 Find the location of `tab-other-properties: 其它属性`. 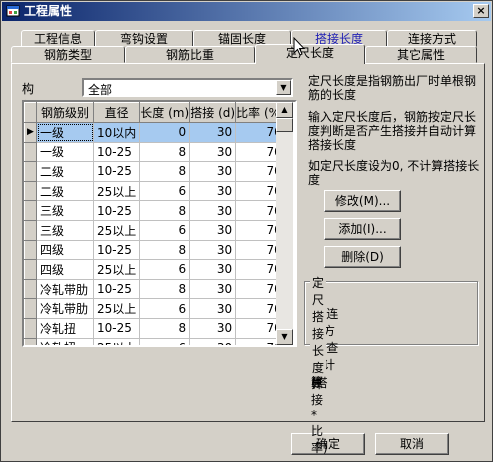

tab-other-properties: 其它属性 is located at coordinates (421, 54).